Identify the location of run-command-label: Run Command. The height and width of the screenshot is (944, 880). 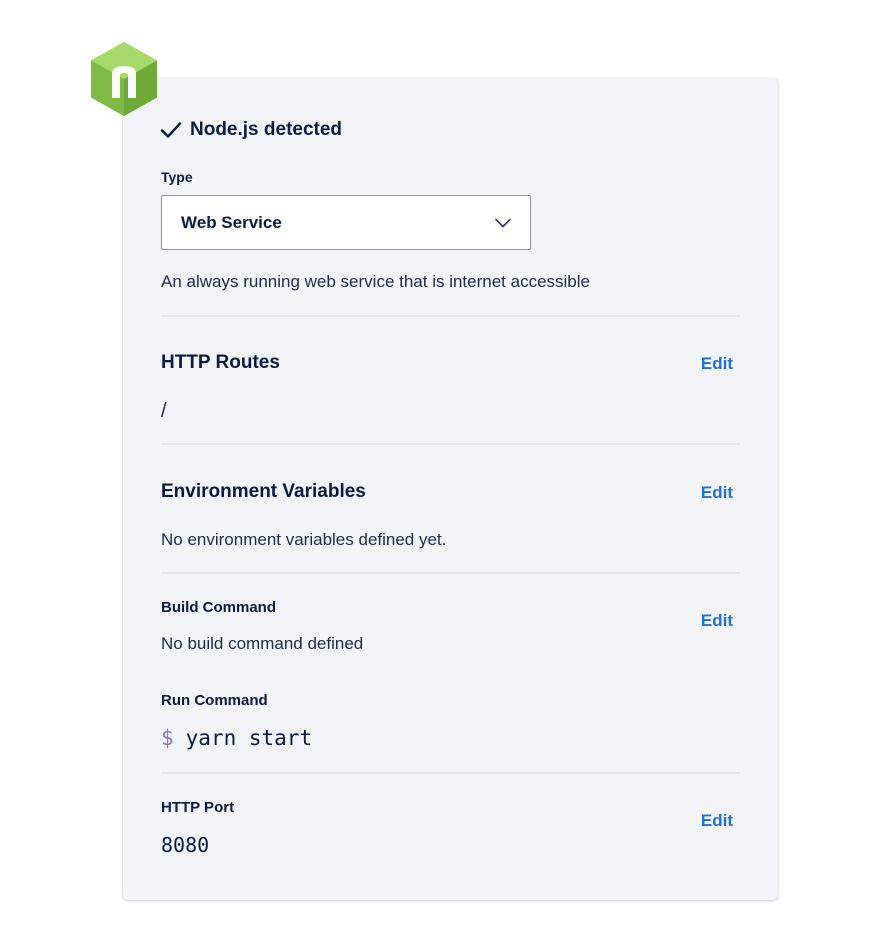
(214, 700).